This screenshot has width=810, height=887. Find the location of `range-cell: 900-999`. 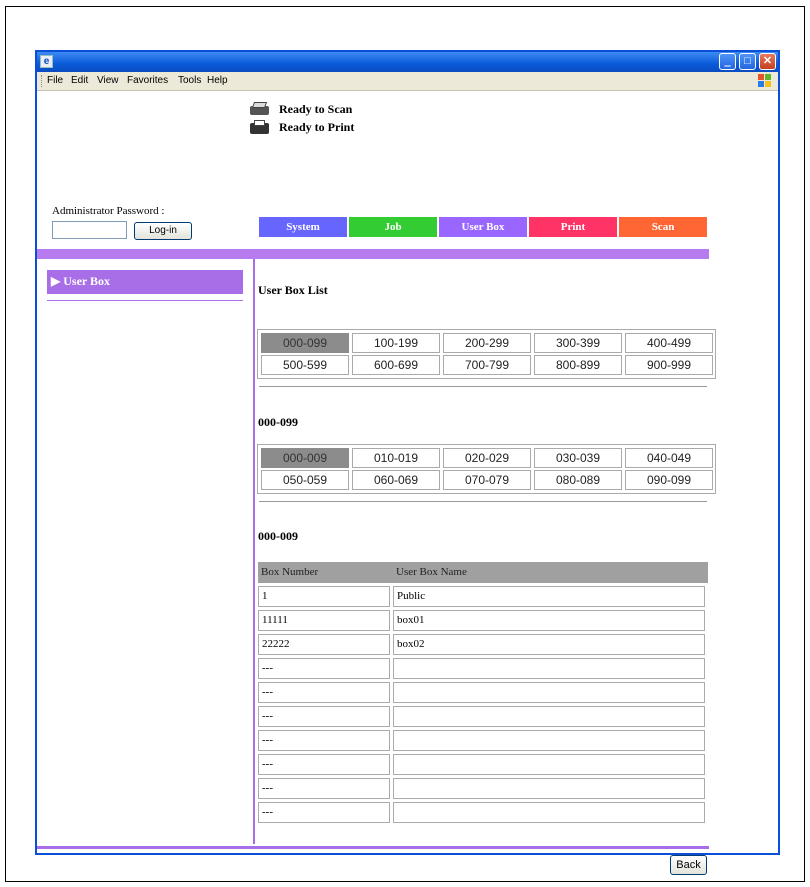

range-cell: 900-999 is located at coordinates (669, 365).